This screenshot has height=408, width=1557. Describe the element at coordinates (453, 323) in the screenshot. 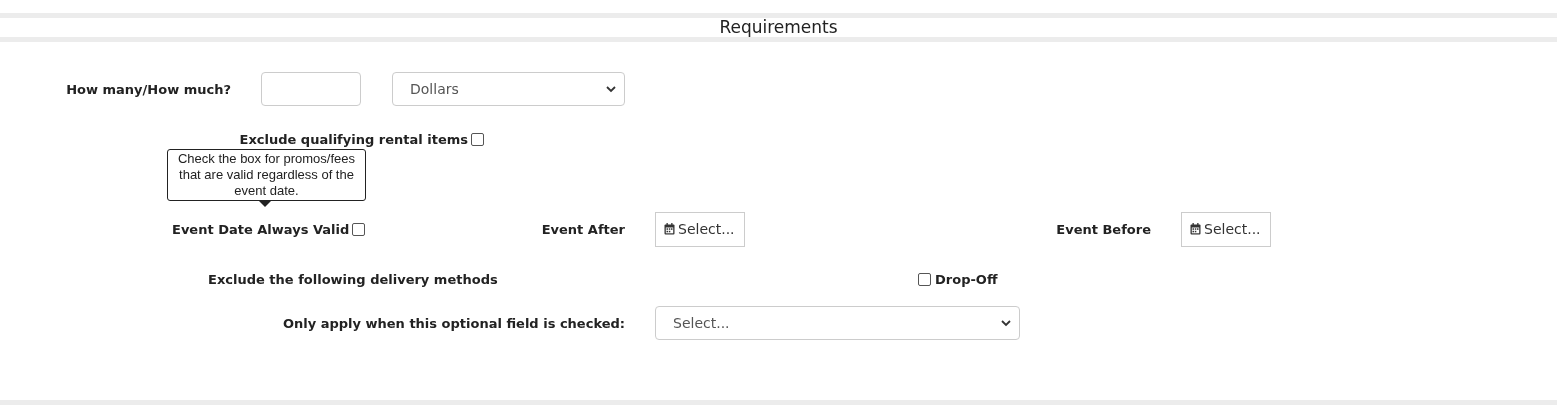

I see `field-label: Only apply when this optional field is checked:` at that location.